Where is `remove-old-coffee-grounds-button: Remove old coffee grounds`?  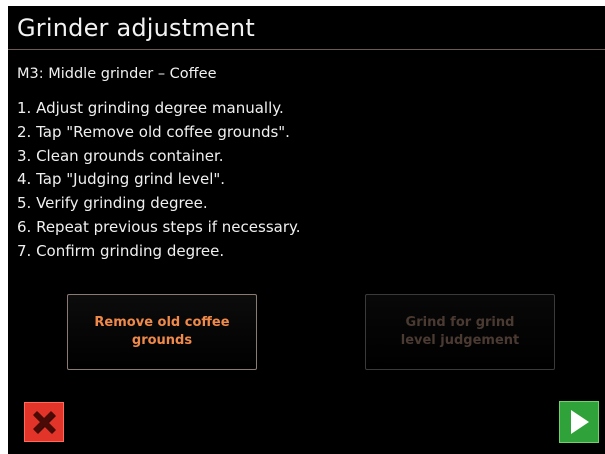 remove-old-coffee-grounds-button: Remove old coffee grounds is located at coordinates (162, 332).